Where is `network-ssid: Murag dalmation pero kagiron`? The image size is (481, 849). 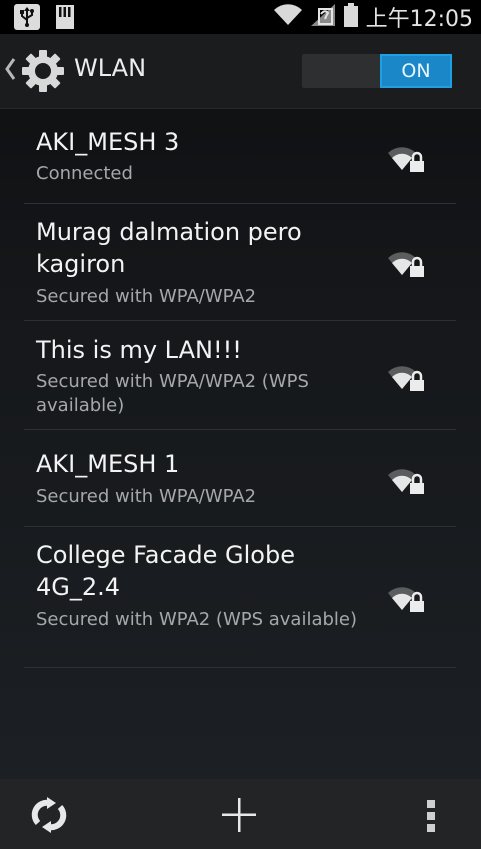 network-ssid: Murag dalmation pero kagiron is located at coordinates (169, 248).